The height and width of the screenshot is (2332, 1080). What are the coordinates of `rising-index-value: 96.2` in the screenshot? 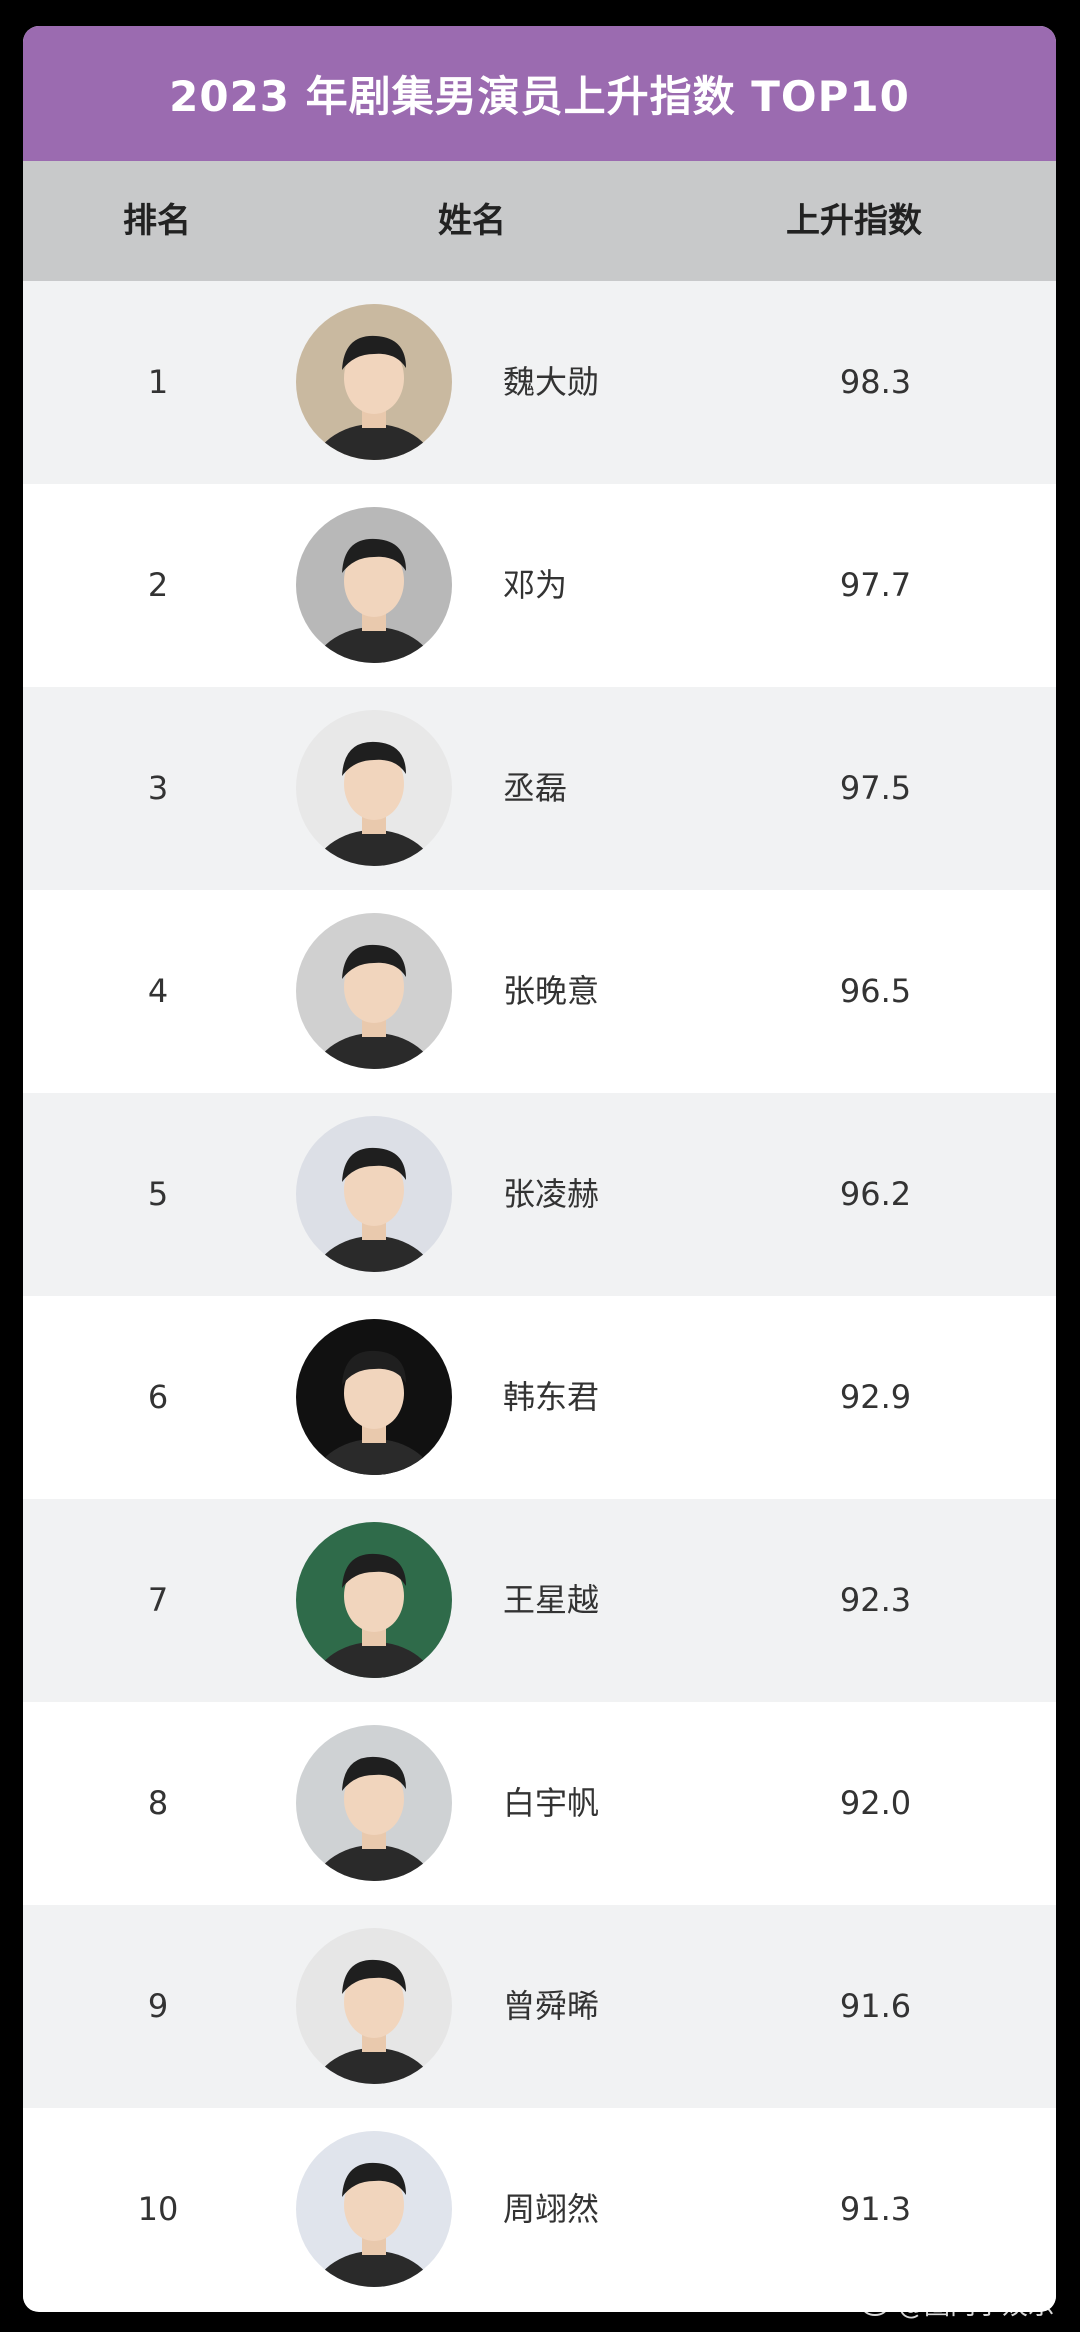 It's located at (875, 1194).